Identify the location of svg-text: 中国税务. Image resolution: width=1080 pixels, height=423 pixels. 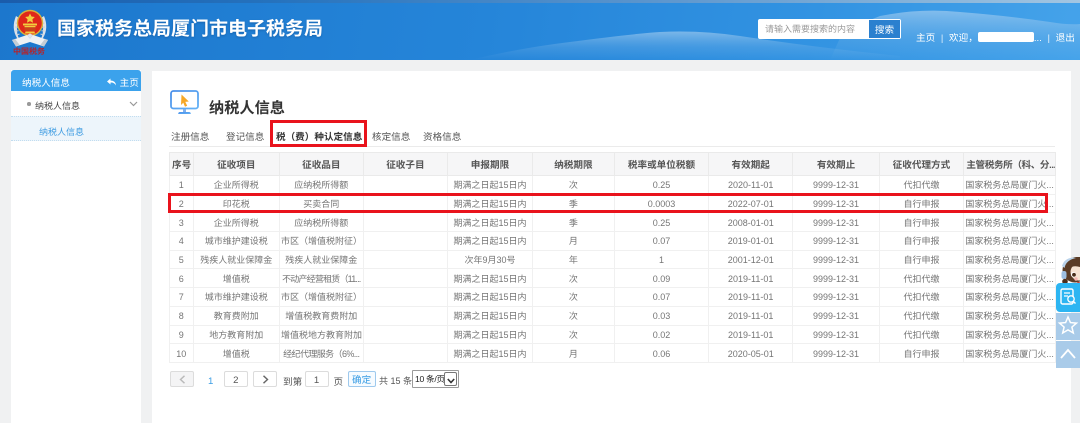
(29, 51).